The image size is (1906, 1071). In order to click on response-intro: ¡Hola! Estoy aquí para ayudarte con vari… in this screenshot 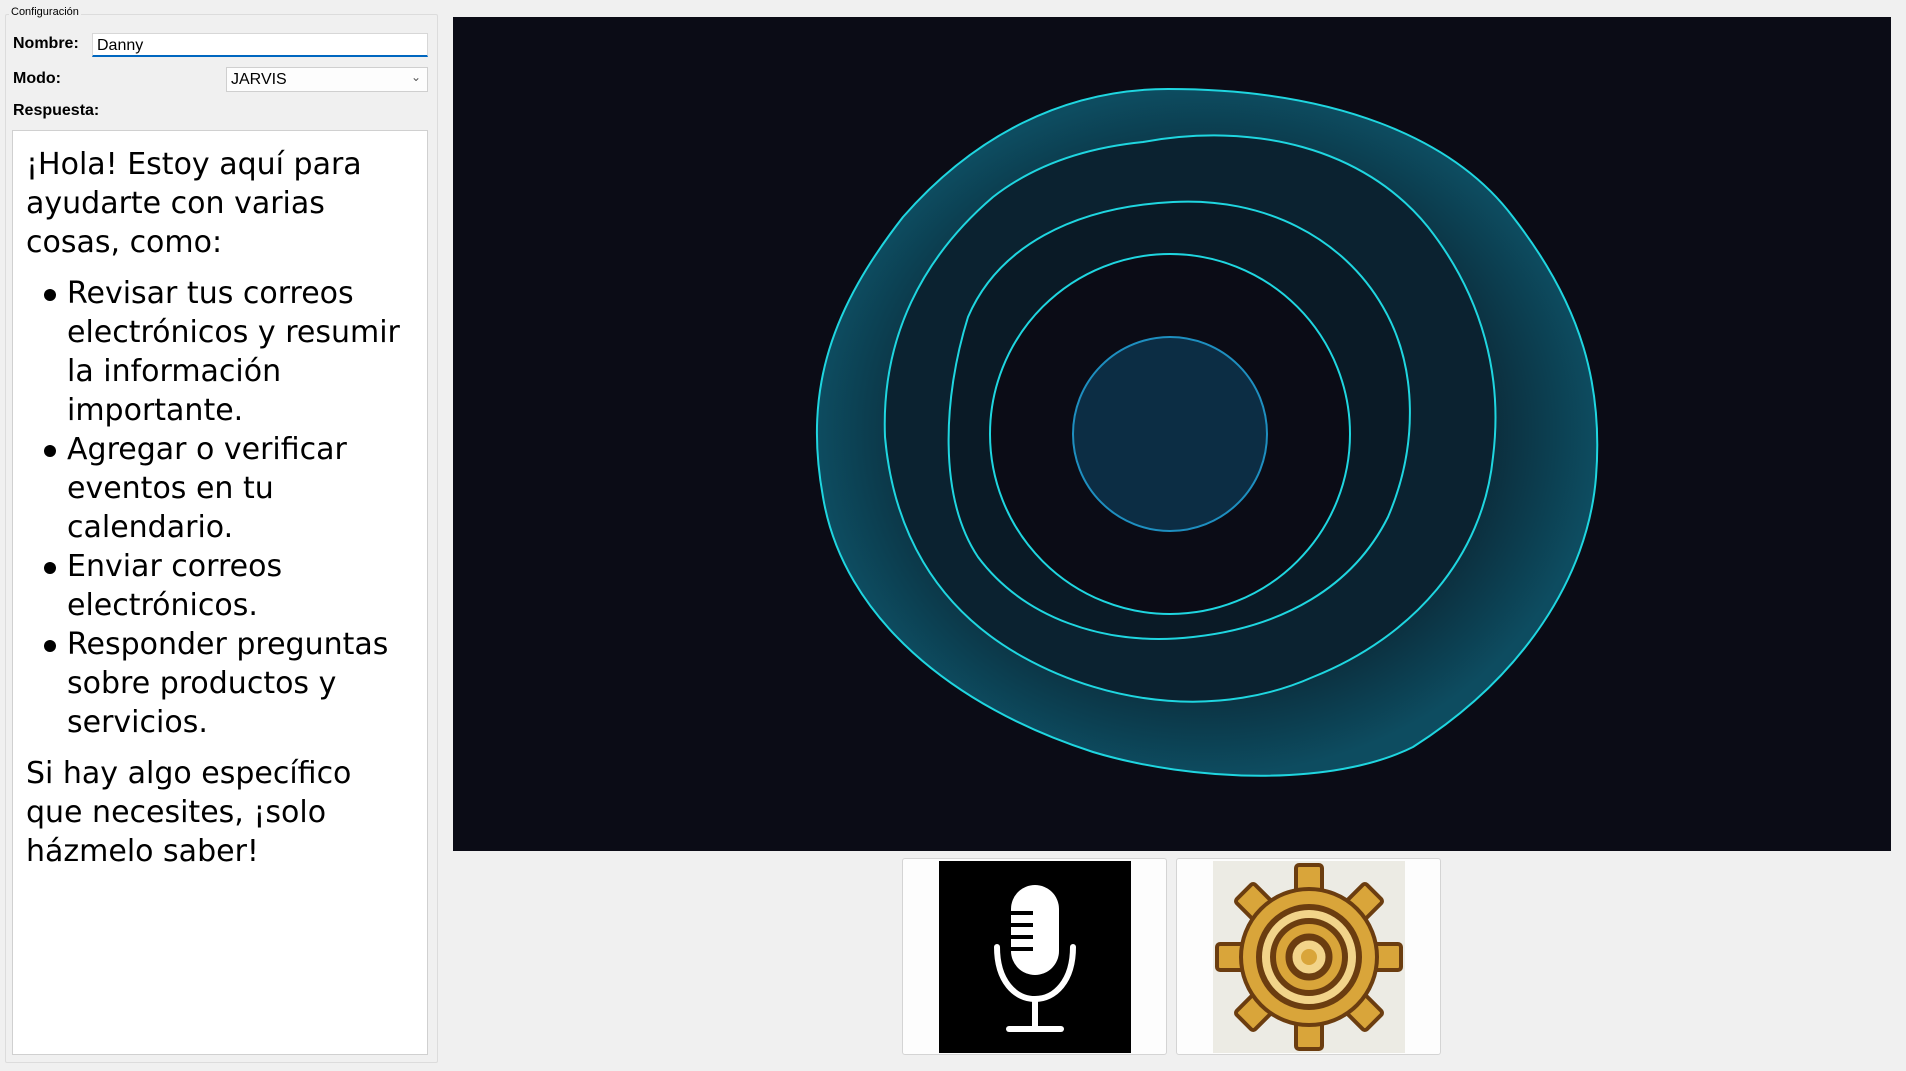, I will do `click(194, 203)`.